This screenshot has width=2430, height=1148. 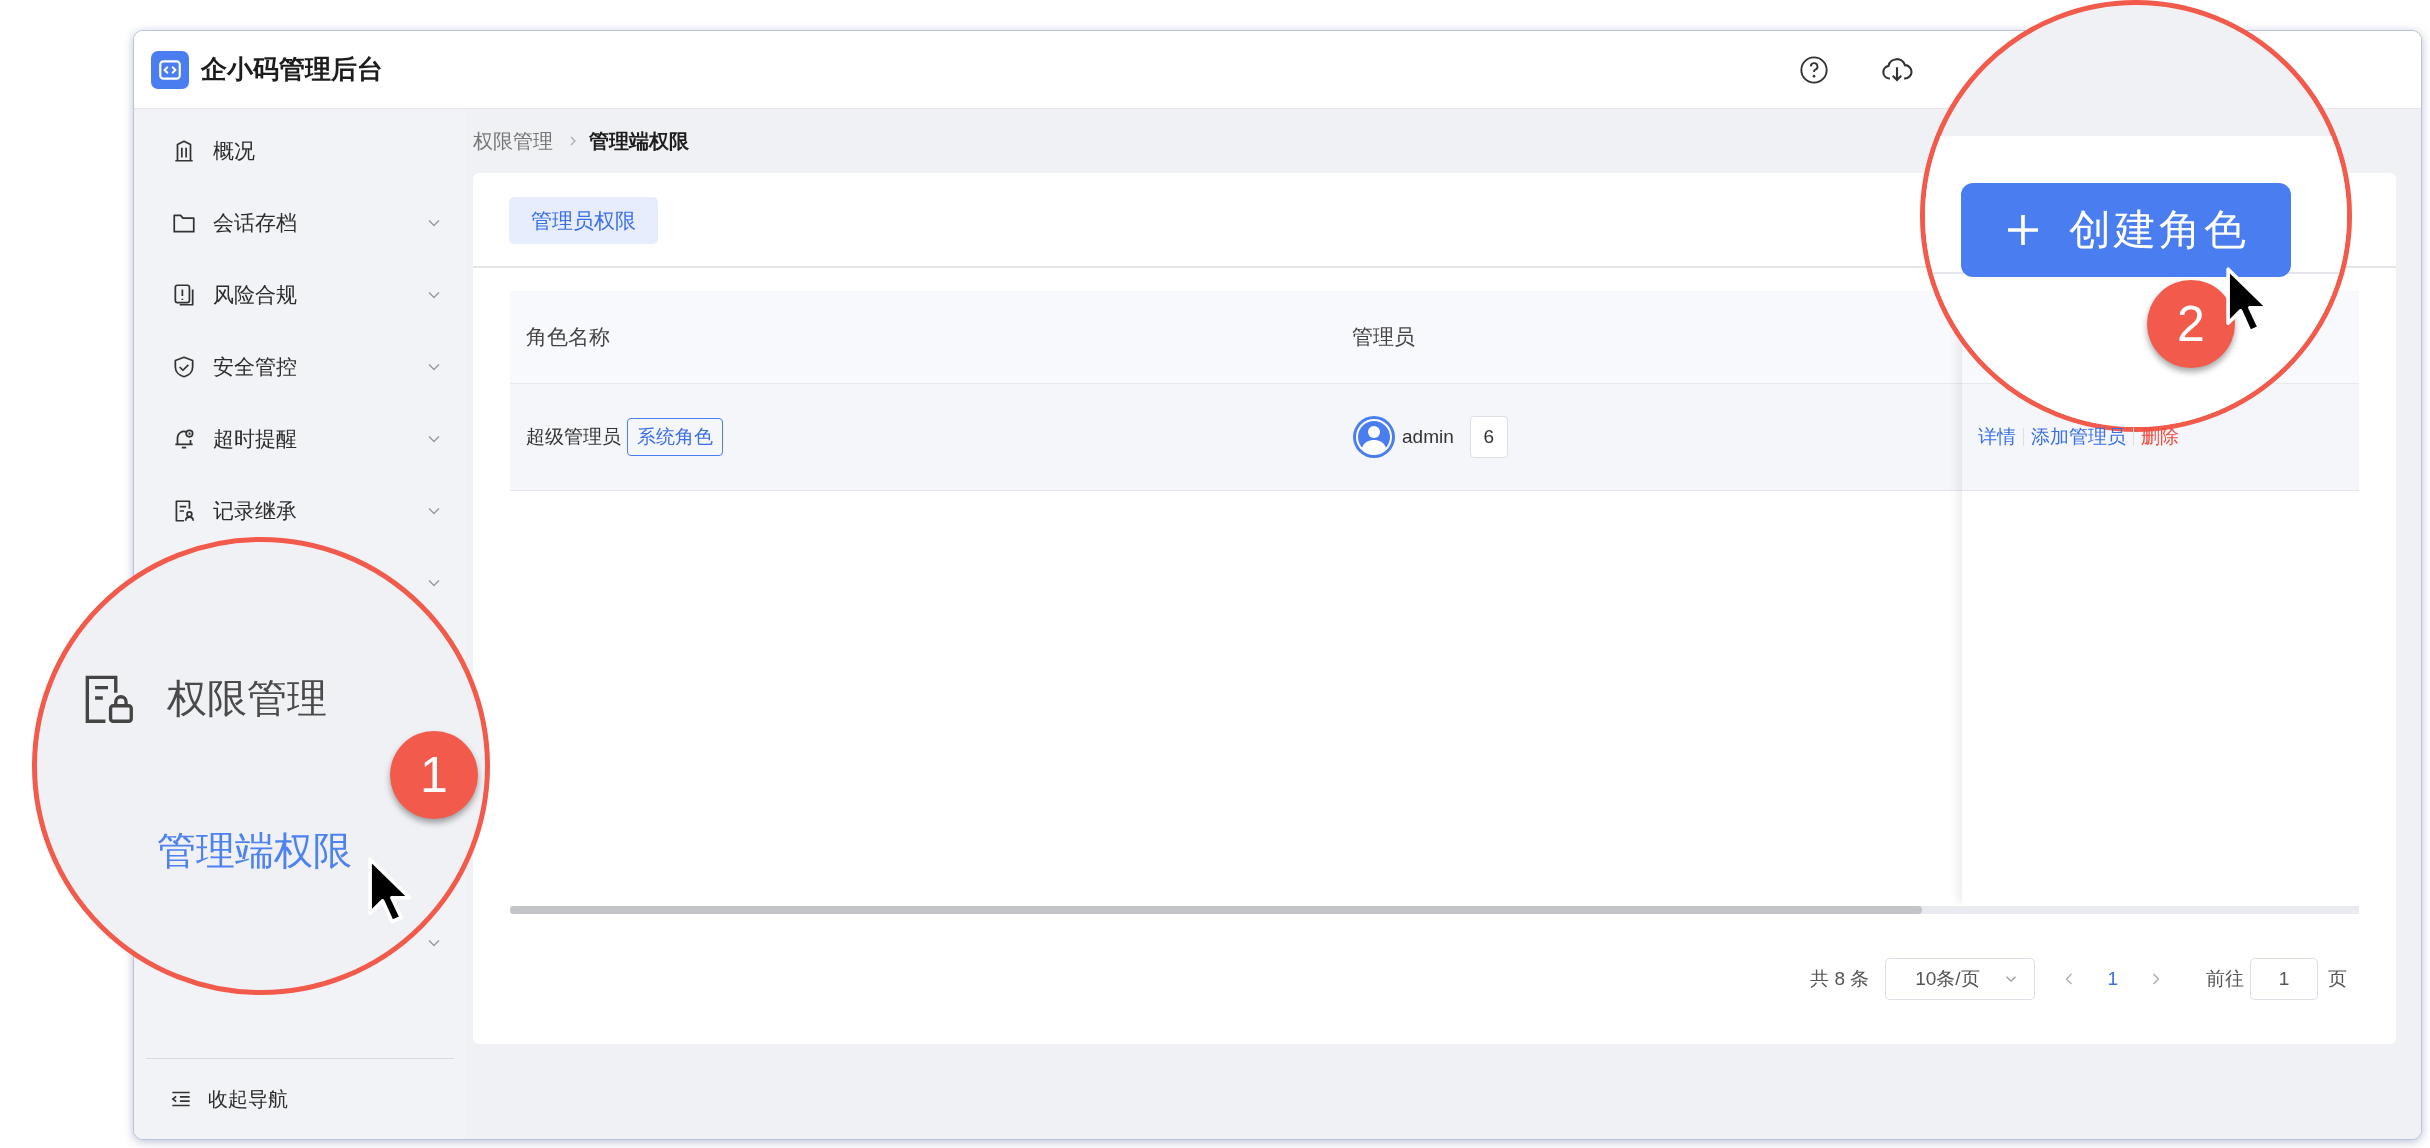 I want to click on column-header: 角色名称, so click(x=568, y=337).